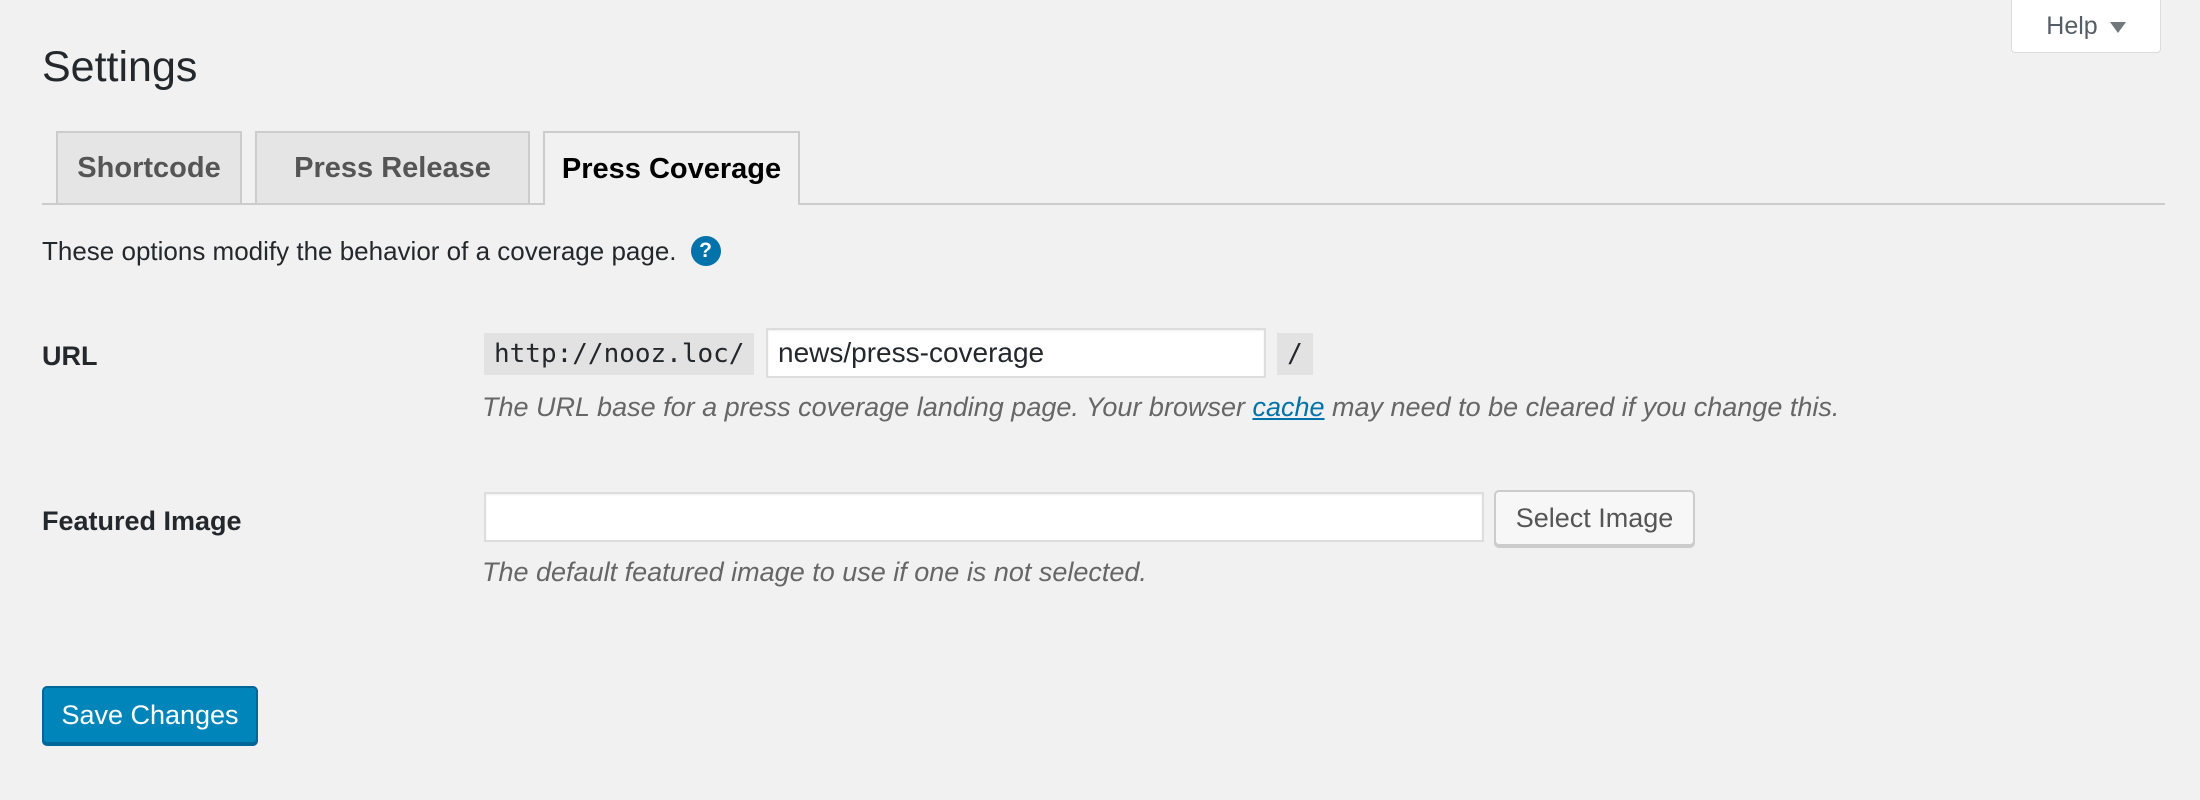  I want to click on save-changes-button: Save Changes, so click(150, 715).